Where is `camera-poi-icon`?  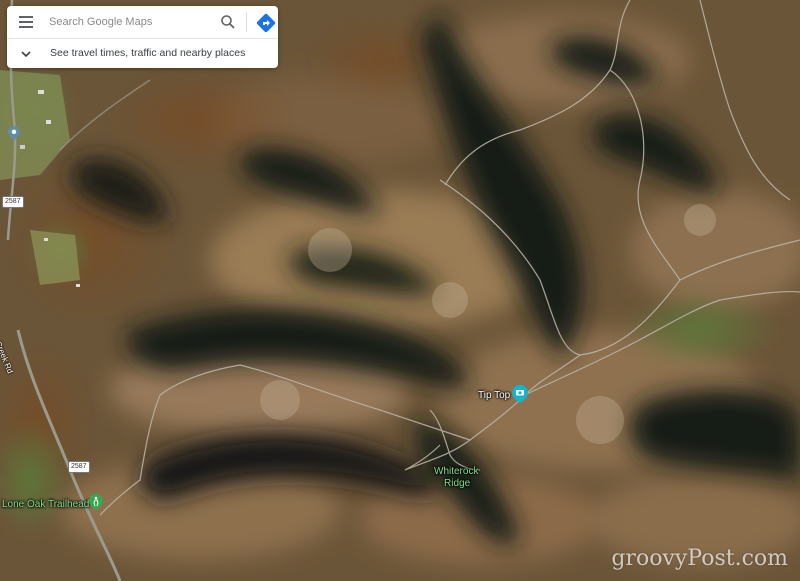
camera-poi-icon is located at coordinates (520, 396).